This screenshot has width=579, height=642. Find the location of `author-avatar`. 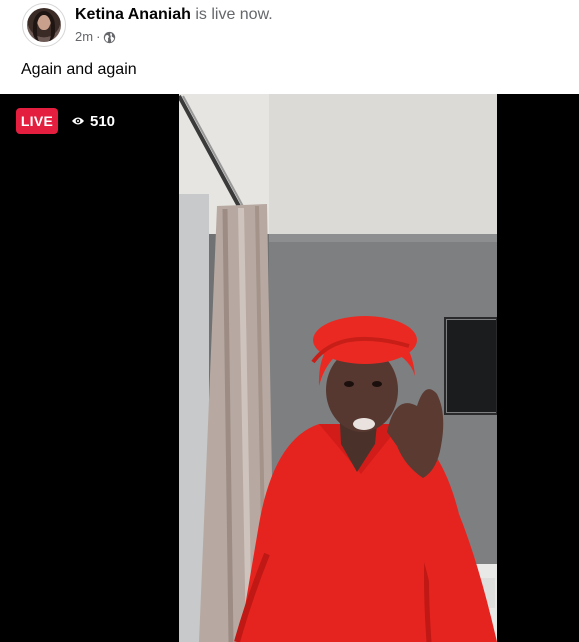

author-avatar is located at coordinates (44, 25).